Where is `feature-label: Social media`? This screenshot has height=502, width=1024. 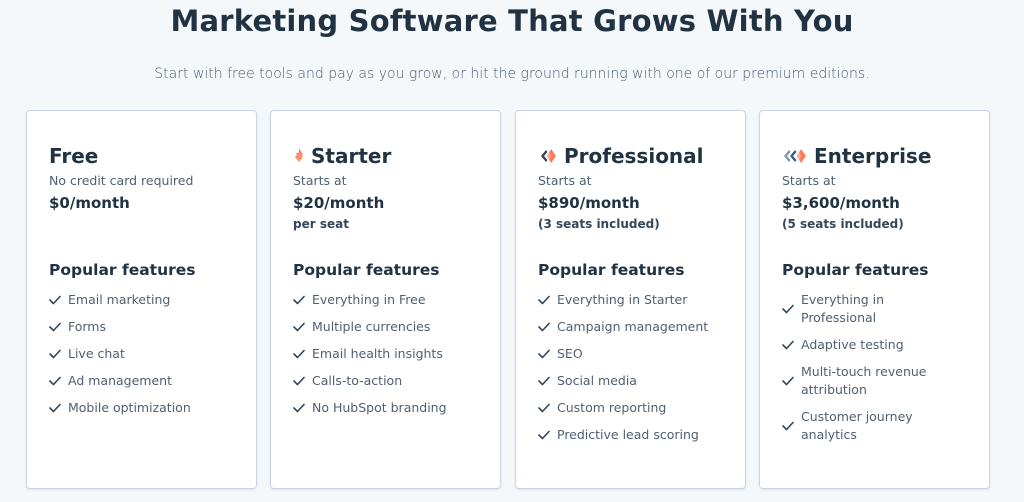 feature-label: Social media is located at coordinates (597, 380).